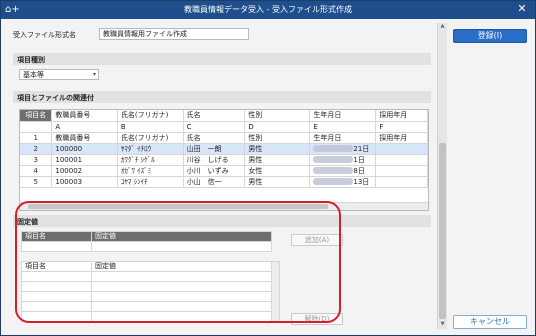  Describe the element at coordinates (36, 127) in the screenshot. I see `row-header-cell` at that location.